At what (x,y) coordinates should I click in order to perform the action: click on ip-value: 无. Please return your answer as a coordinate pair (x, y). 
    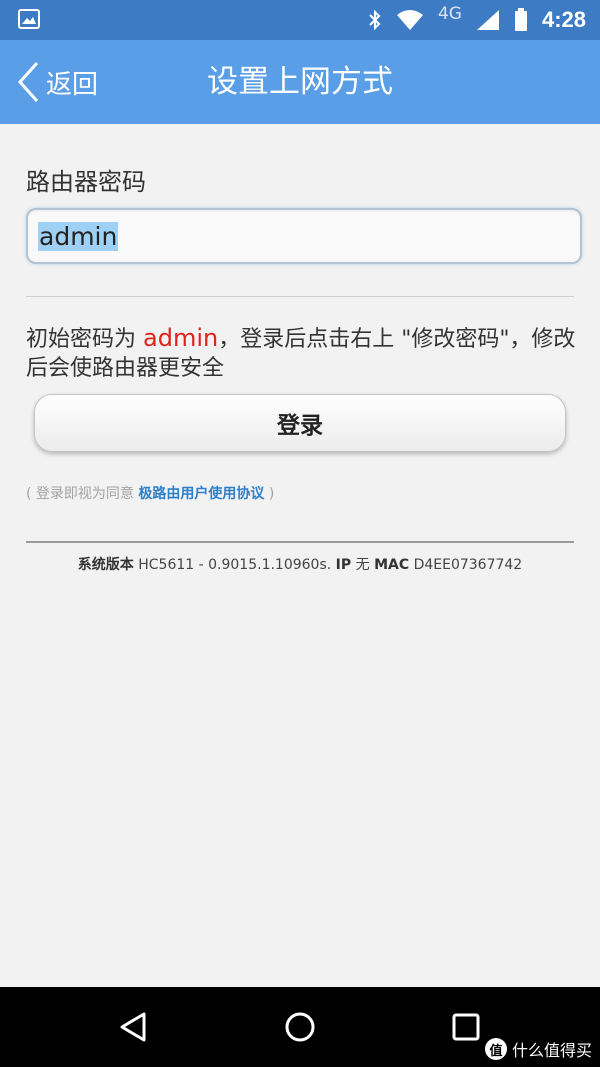
    Looking at the image, I should click on (362, 565).